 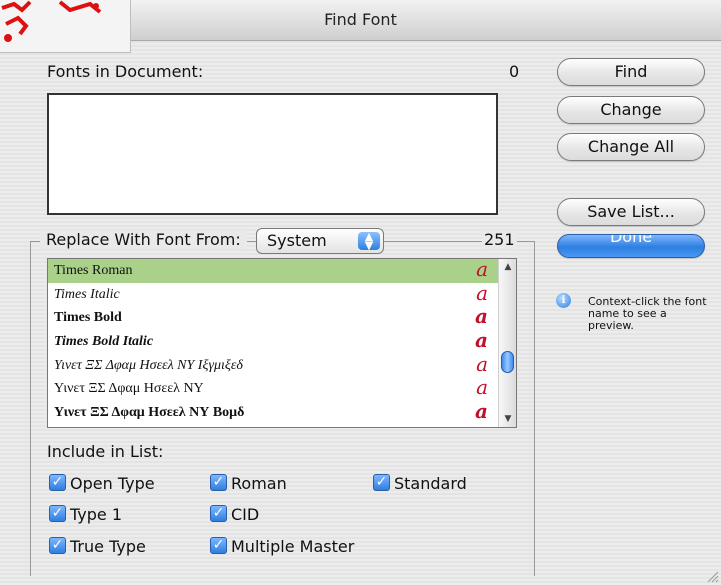 I want to click on font-name: Times Bold Italic, so click(x=104, y=342).